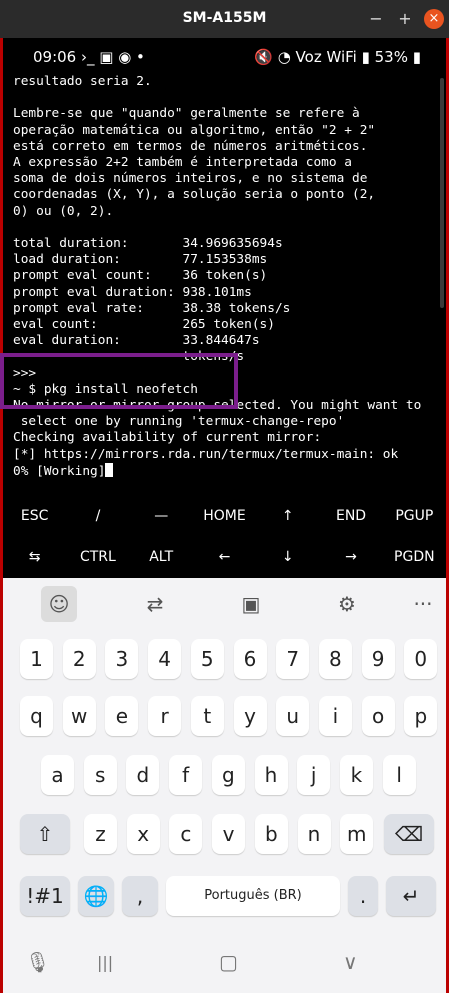  I want to click on key-g: g, so click(228, 775).